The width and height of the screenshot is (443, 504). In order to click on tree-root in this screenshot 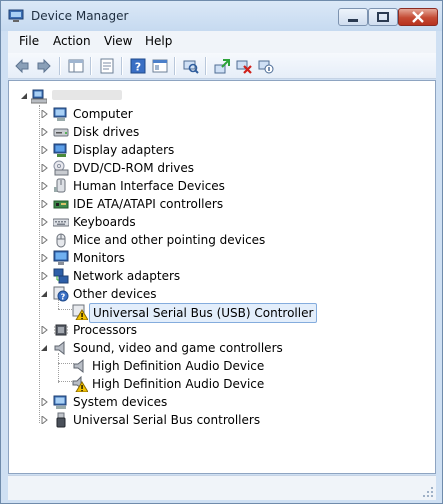, I will do `click(222, 96)`.